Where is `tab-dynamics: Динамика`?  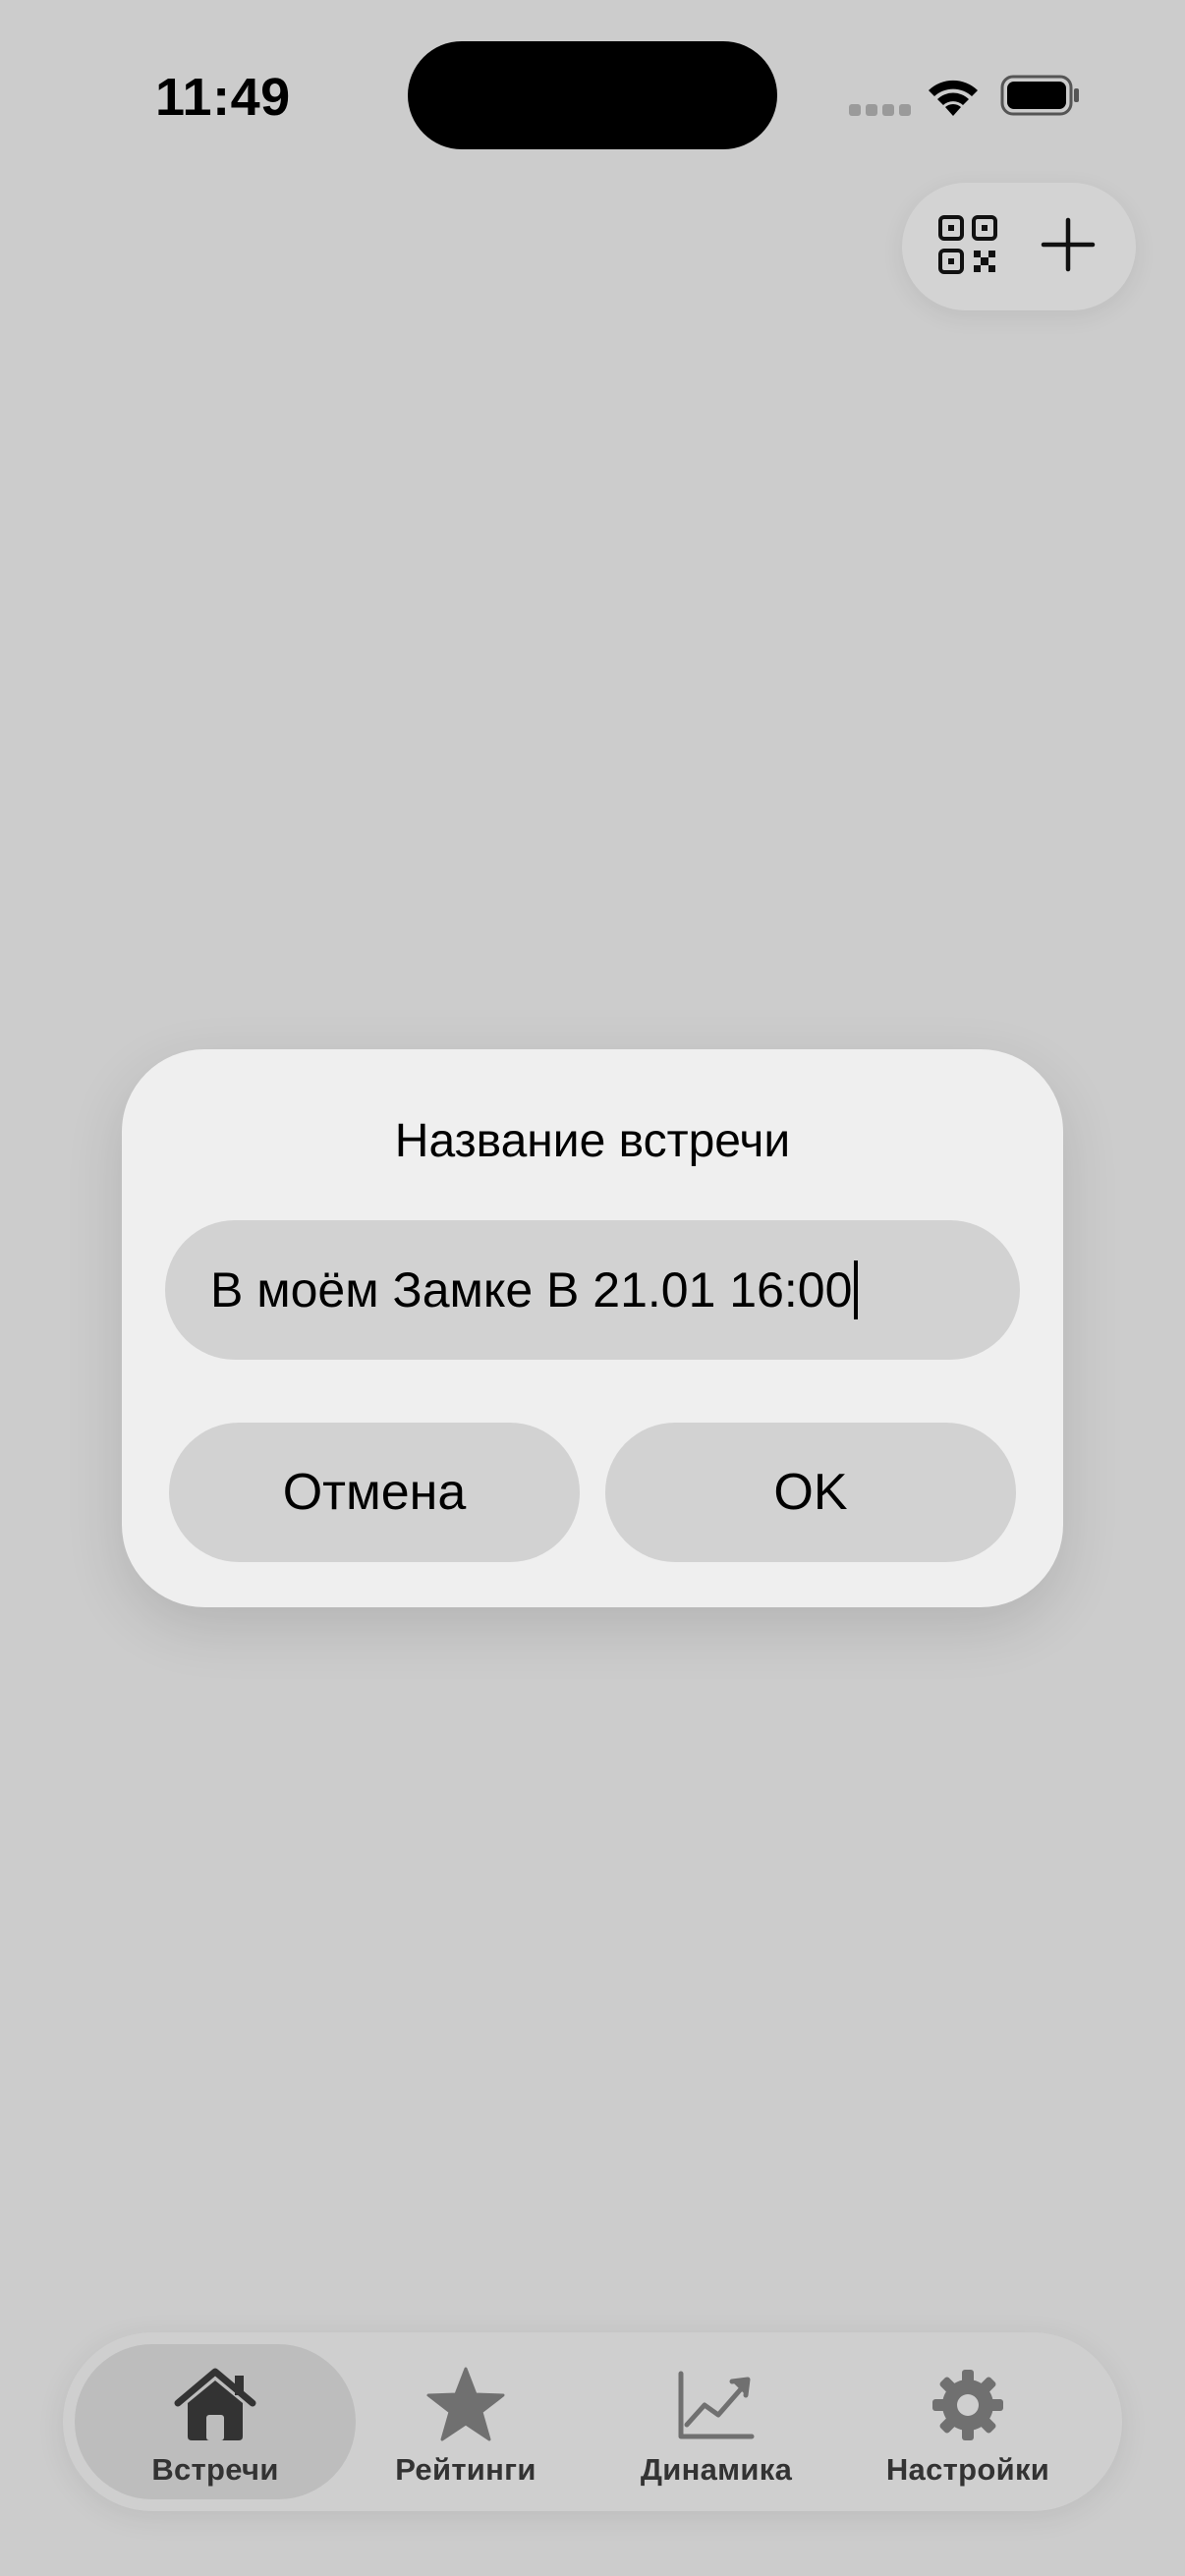 tab-dynamics: Динамика is located at coordinates (717, 2429).